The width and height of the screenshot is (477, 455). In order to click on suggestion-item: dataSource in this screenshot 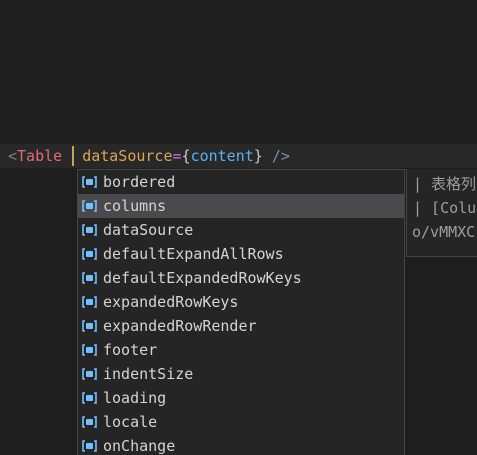, I will do `click(241, 230)`.